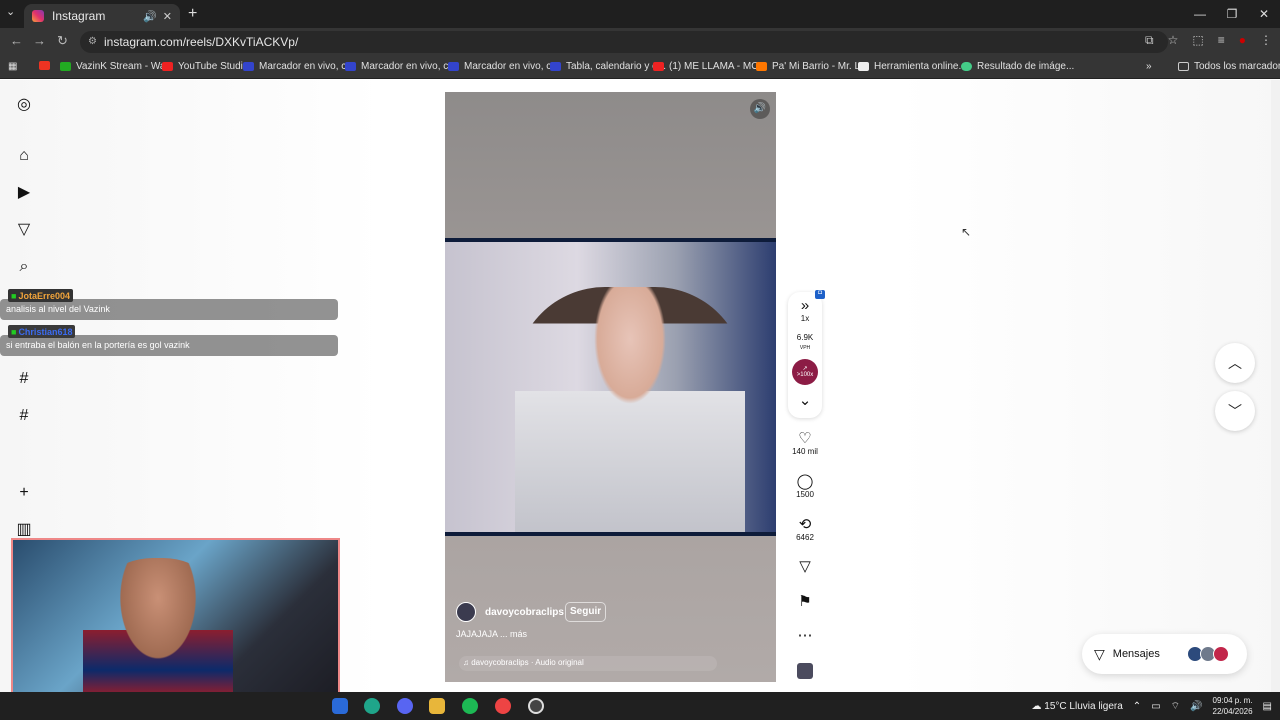  Describe the element at coordinates (39, 40) in the screenshot. I see `forward-icon: →` at that location.